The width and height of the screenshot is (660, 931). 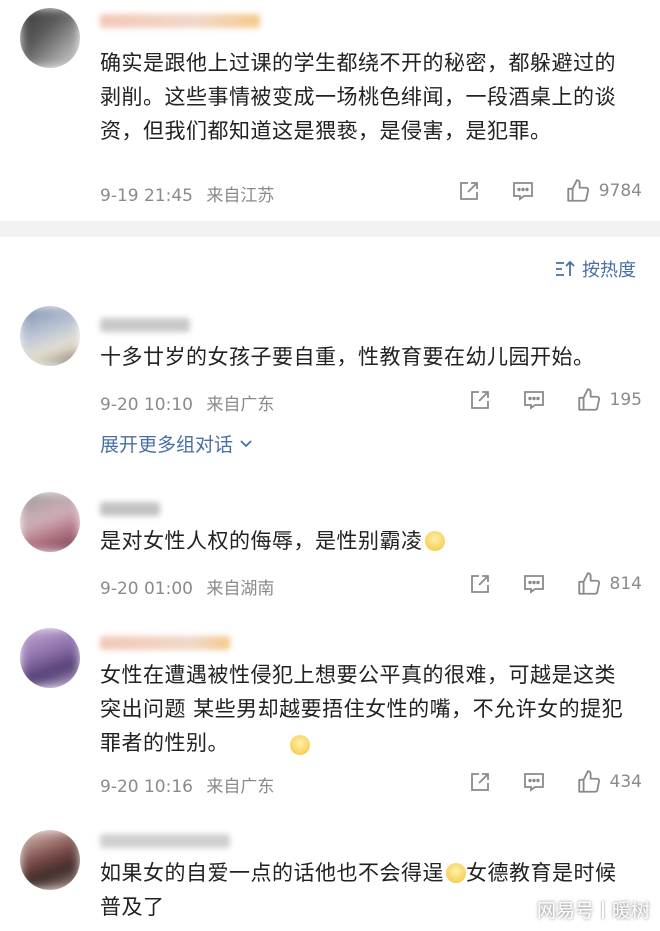 I want to click on like-button: 195, so click(x=609, y=400).